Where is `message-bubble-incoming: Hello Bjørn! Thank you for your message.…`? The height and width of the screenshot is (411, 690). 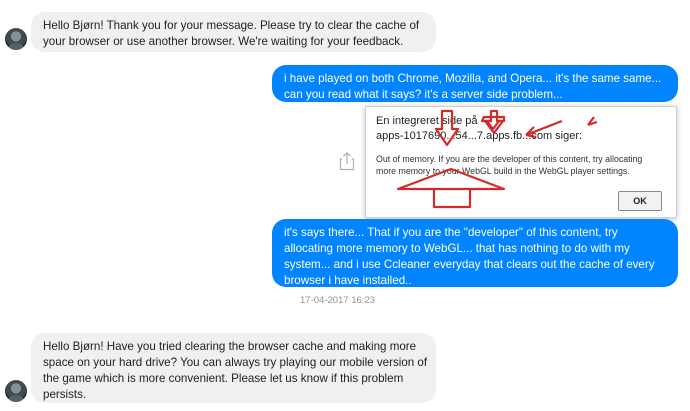 message-bubble-incoming: Hello Bjørn! Thank you for your message.… is located at coordinates (233, 32).